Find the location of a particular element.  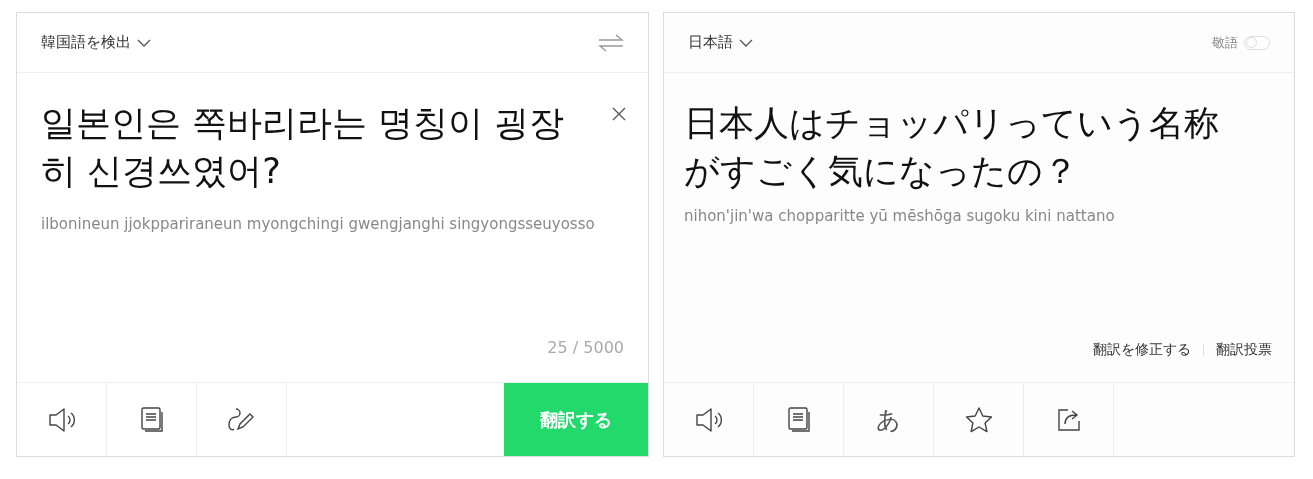

action-link: 翻訳を修正する is located at coordinates (1142, 349).